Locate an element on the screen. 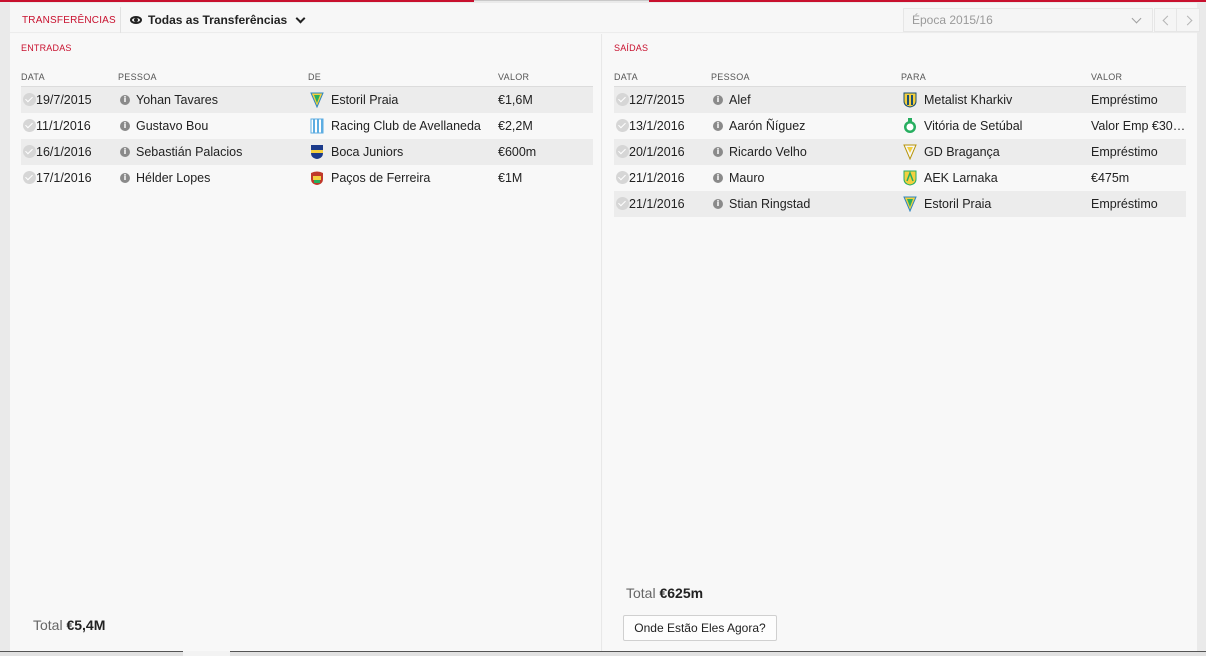  view-filter-dropdown: Todas as Transferências is located at coordinates (218, 20).